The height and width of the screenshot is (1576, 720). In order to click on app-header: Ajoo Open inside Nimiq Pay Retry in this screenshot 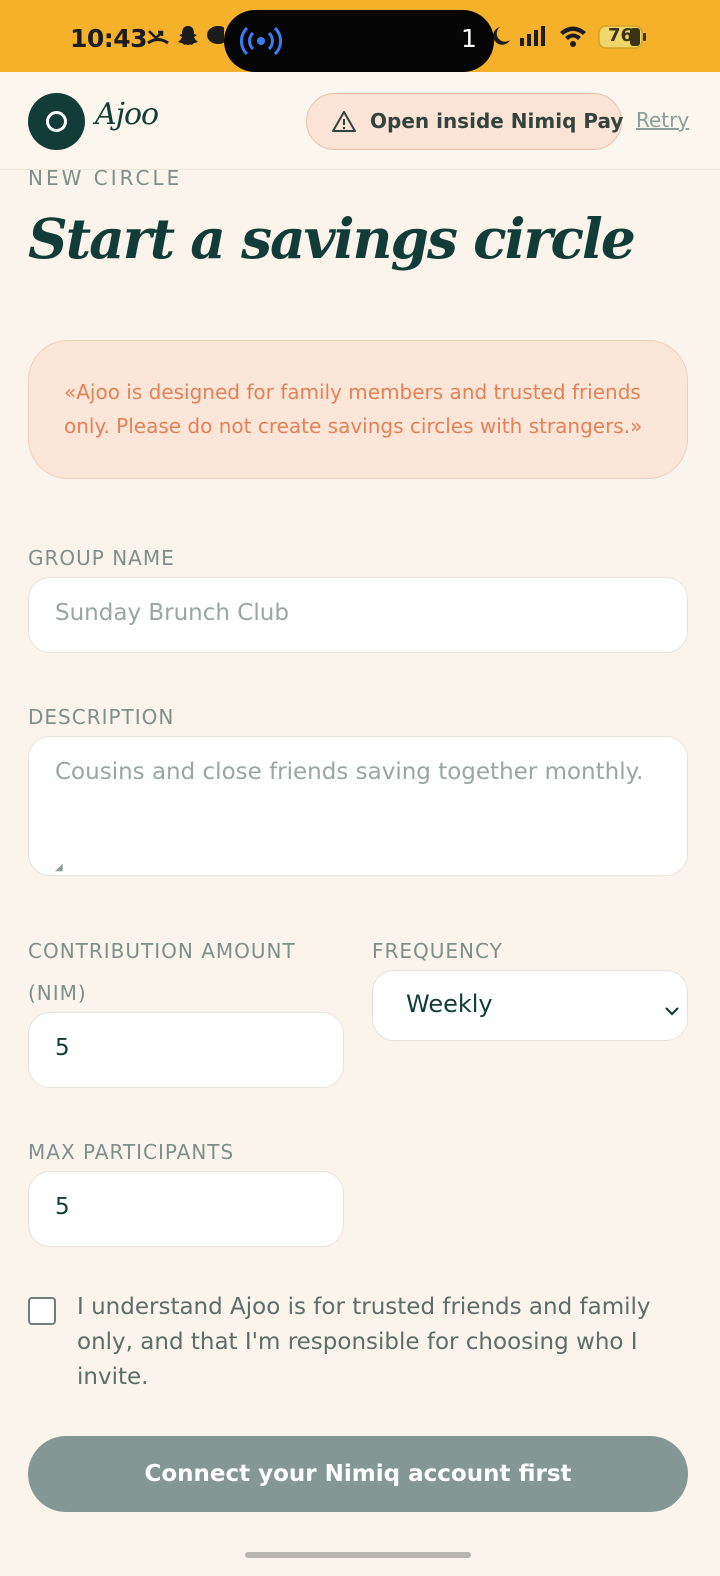, I will do `click(360, 121)`.